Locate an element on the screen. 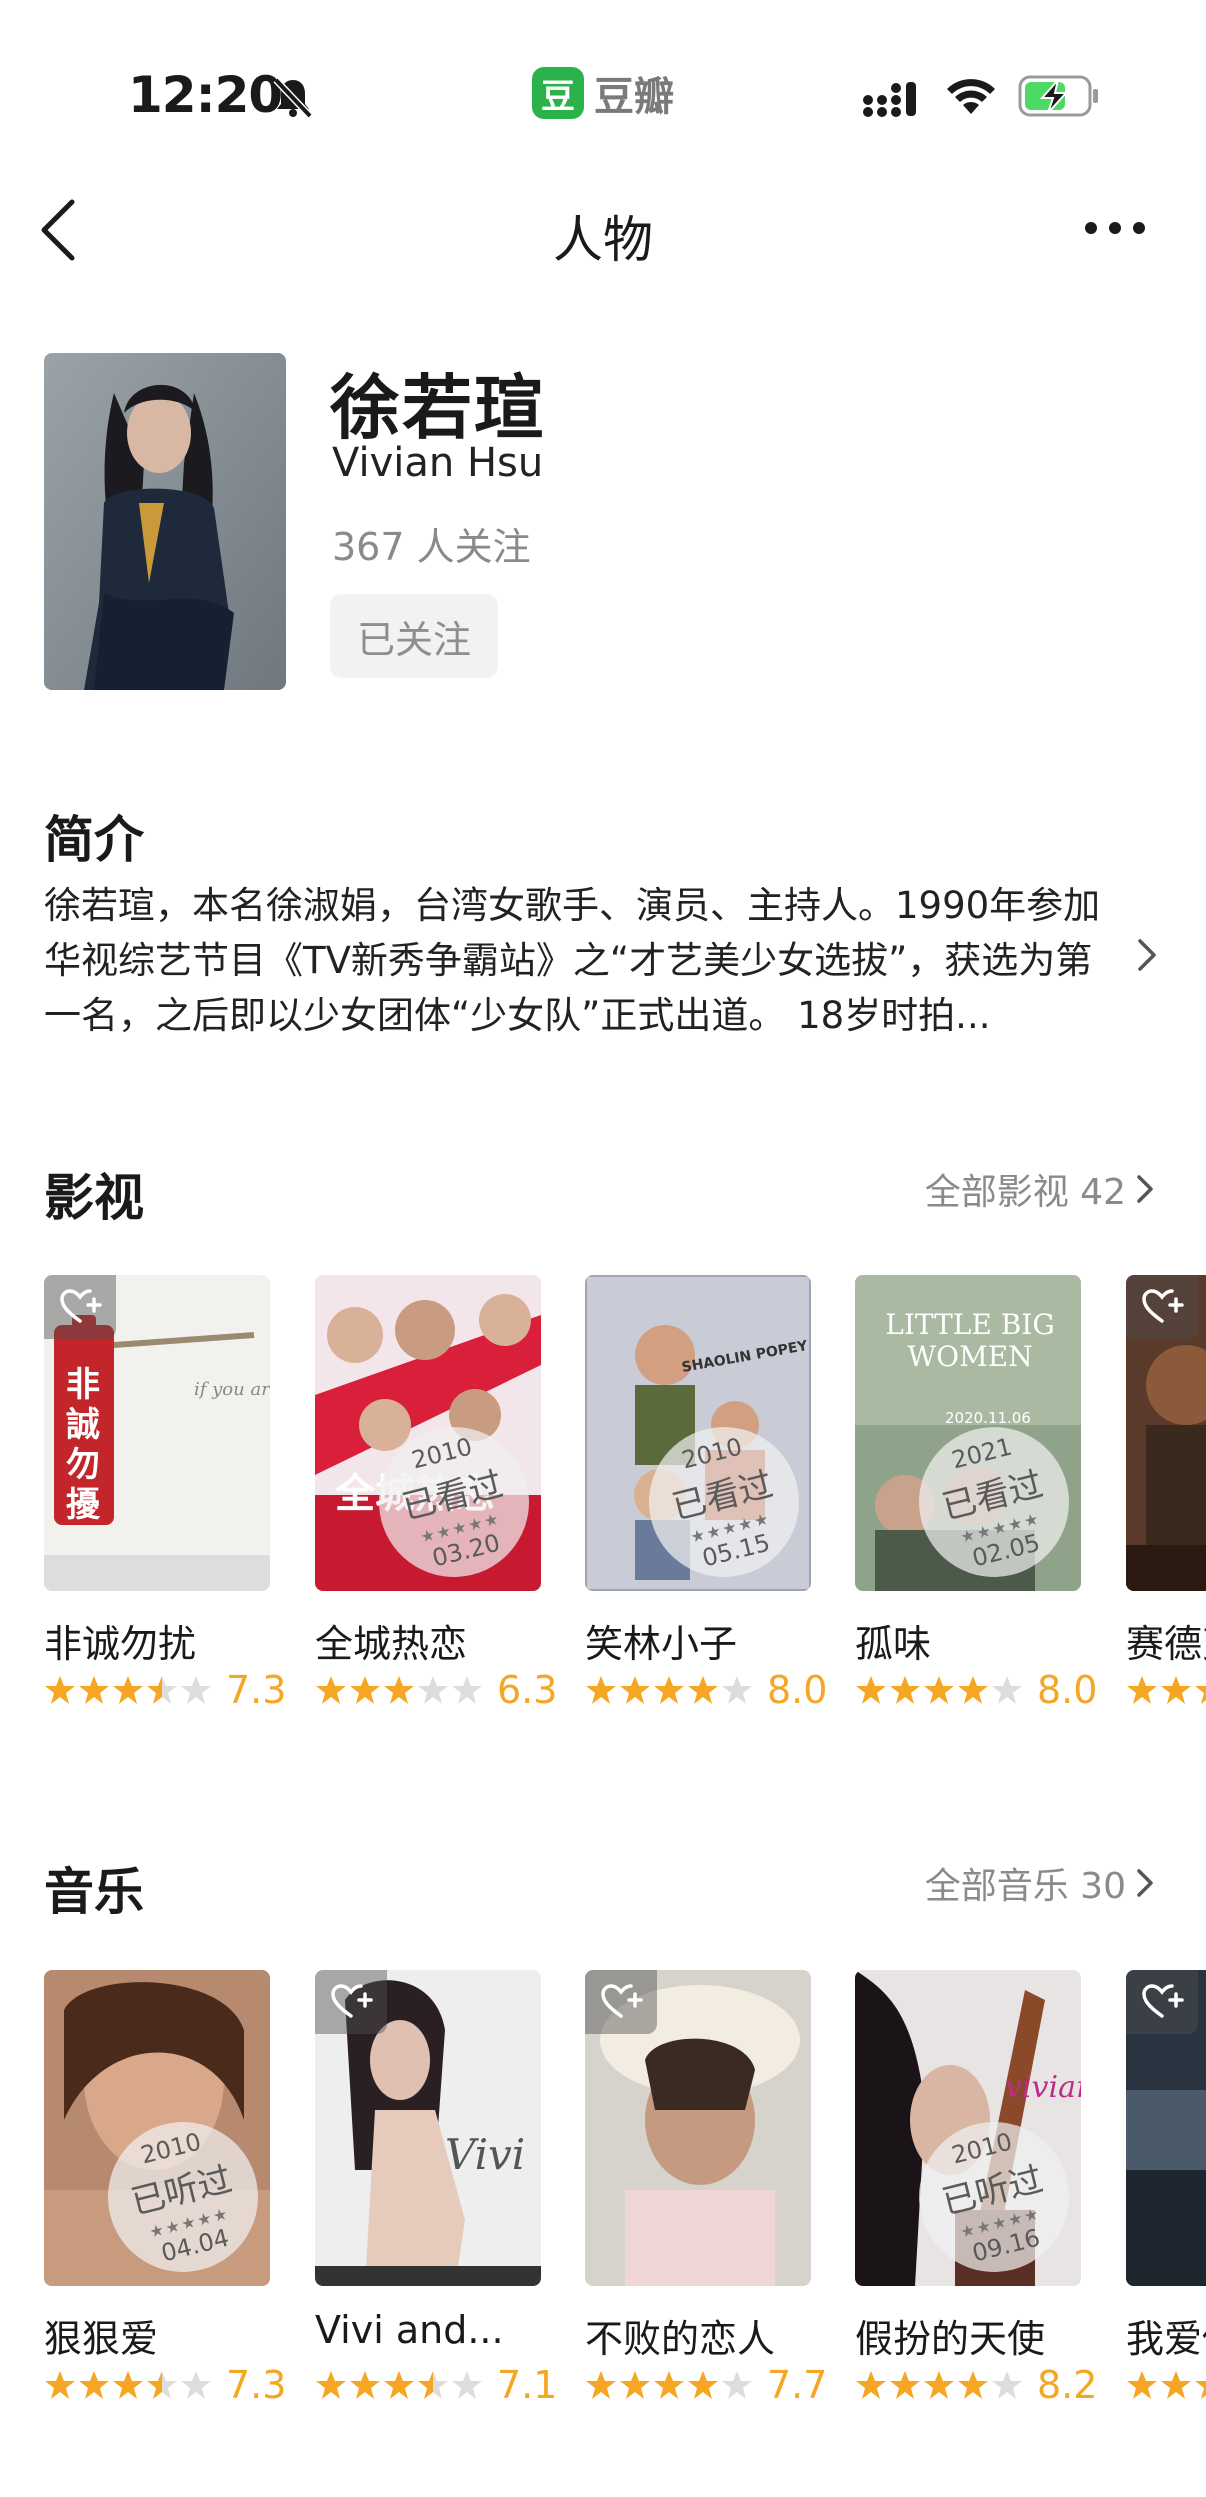 This screenshot has width=1206, height=2497. svg-text: if you are the one is located at coordinates (232, 1389).